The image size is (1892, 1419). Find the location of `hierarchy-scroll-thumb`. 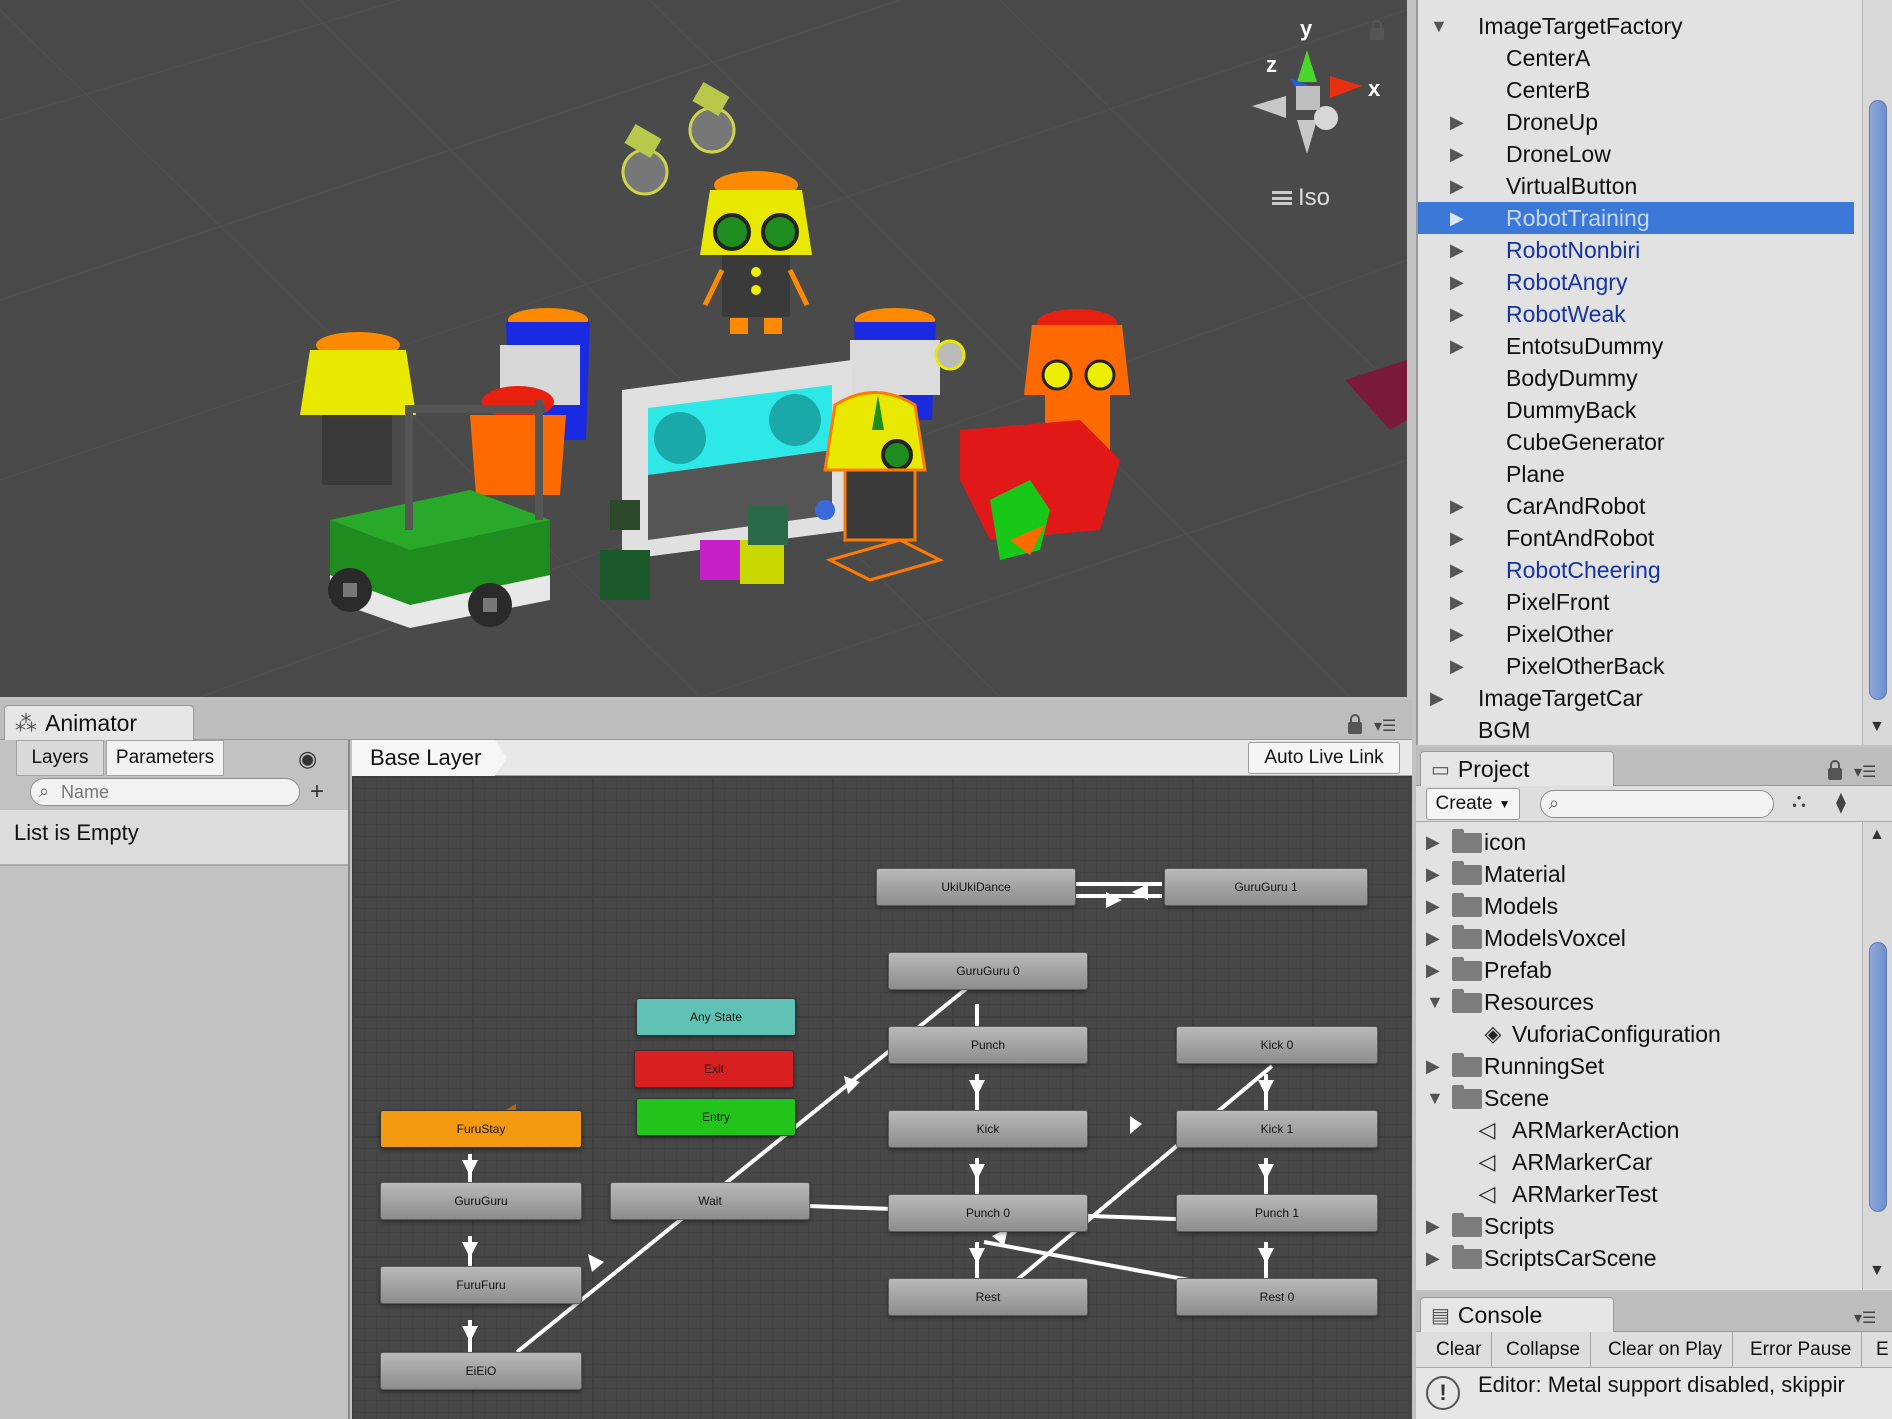

hierarchy-scroll-thumb is located at coordinates (1878, 400).